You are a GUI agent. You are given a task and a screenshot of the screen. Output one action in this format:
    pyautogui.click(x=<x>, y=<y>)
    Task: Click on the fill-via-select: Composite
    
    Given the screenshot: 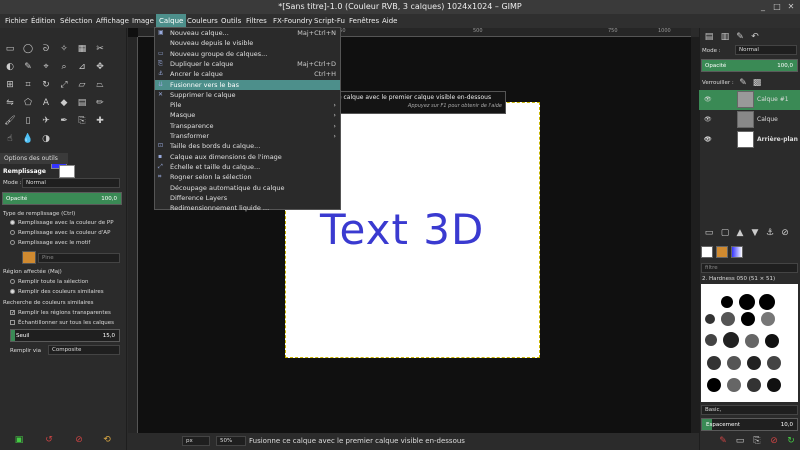 What is the action you would take?
    pyautogui.click(x=84, y=350)
    